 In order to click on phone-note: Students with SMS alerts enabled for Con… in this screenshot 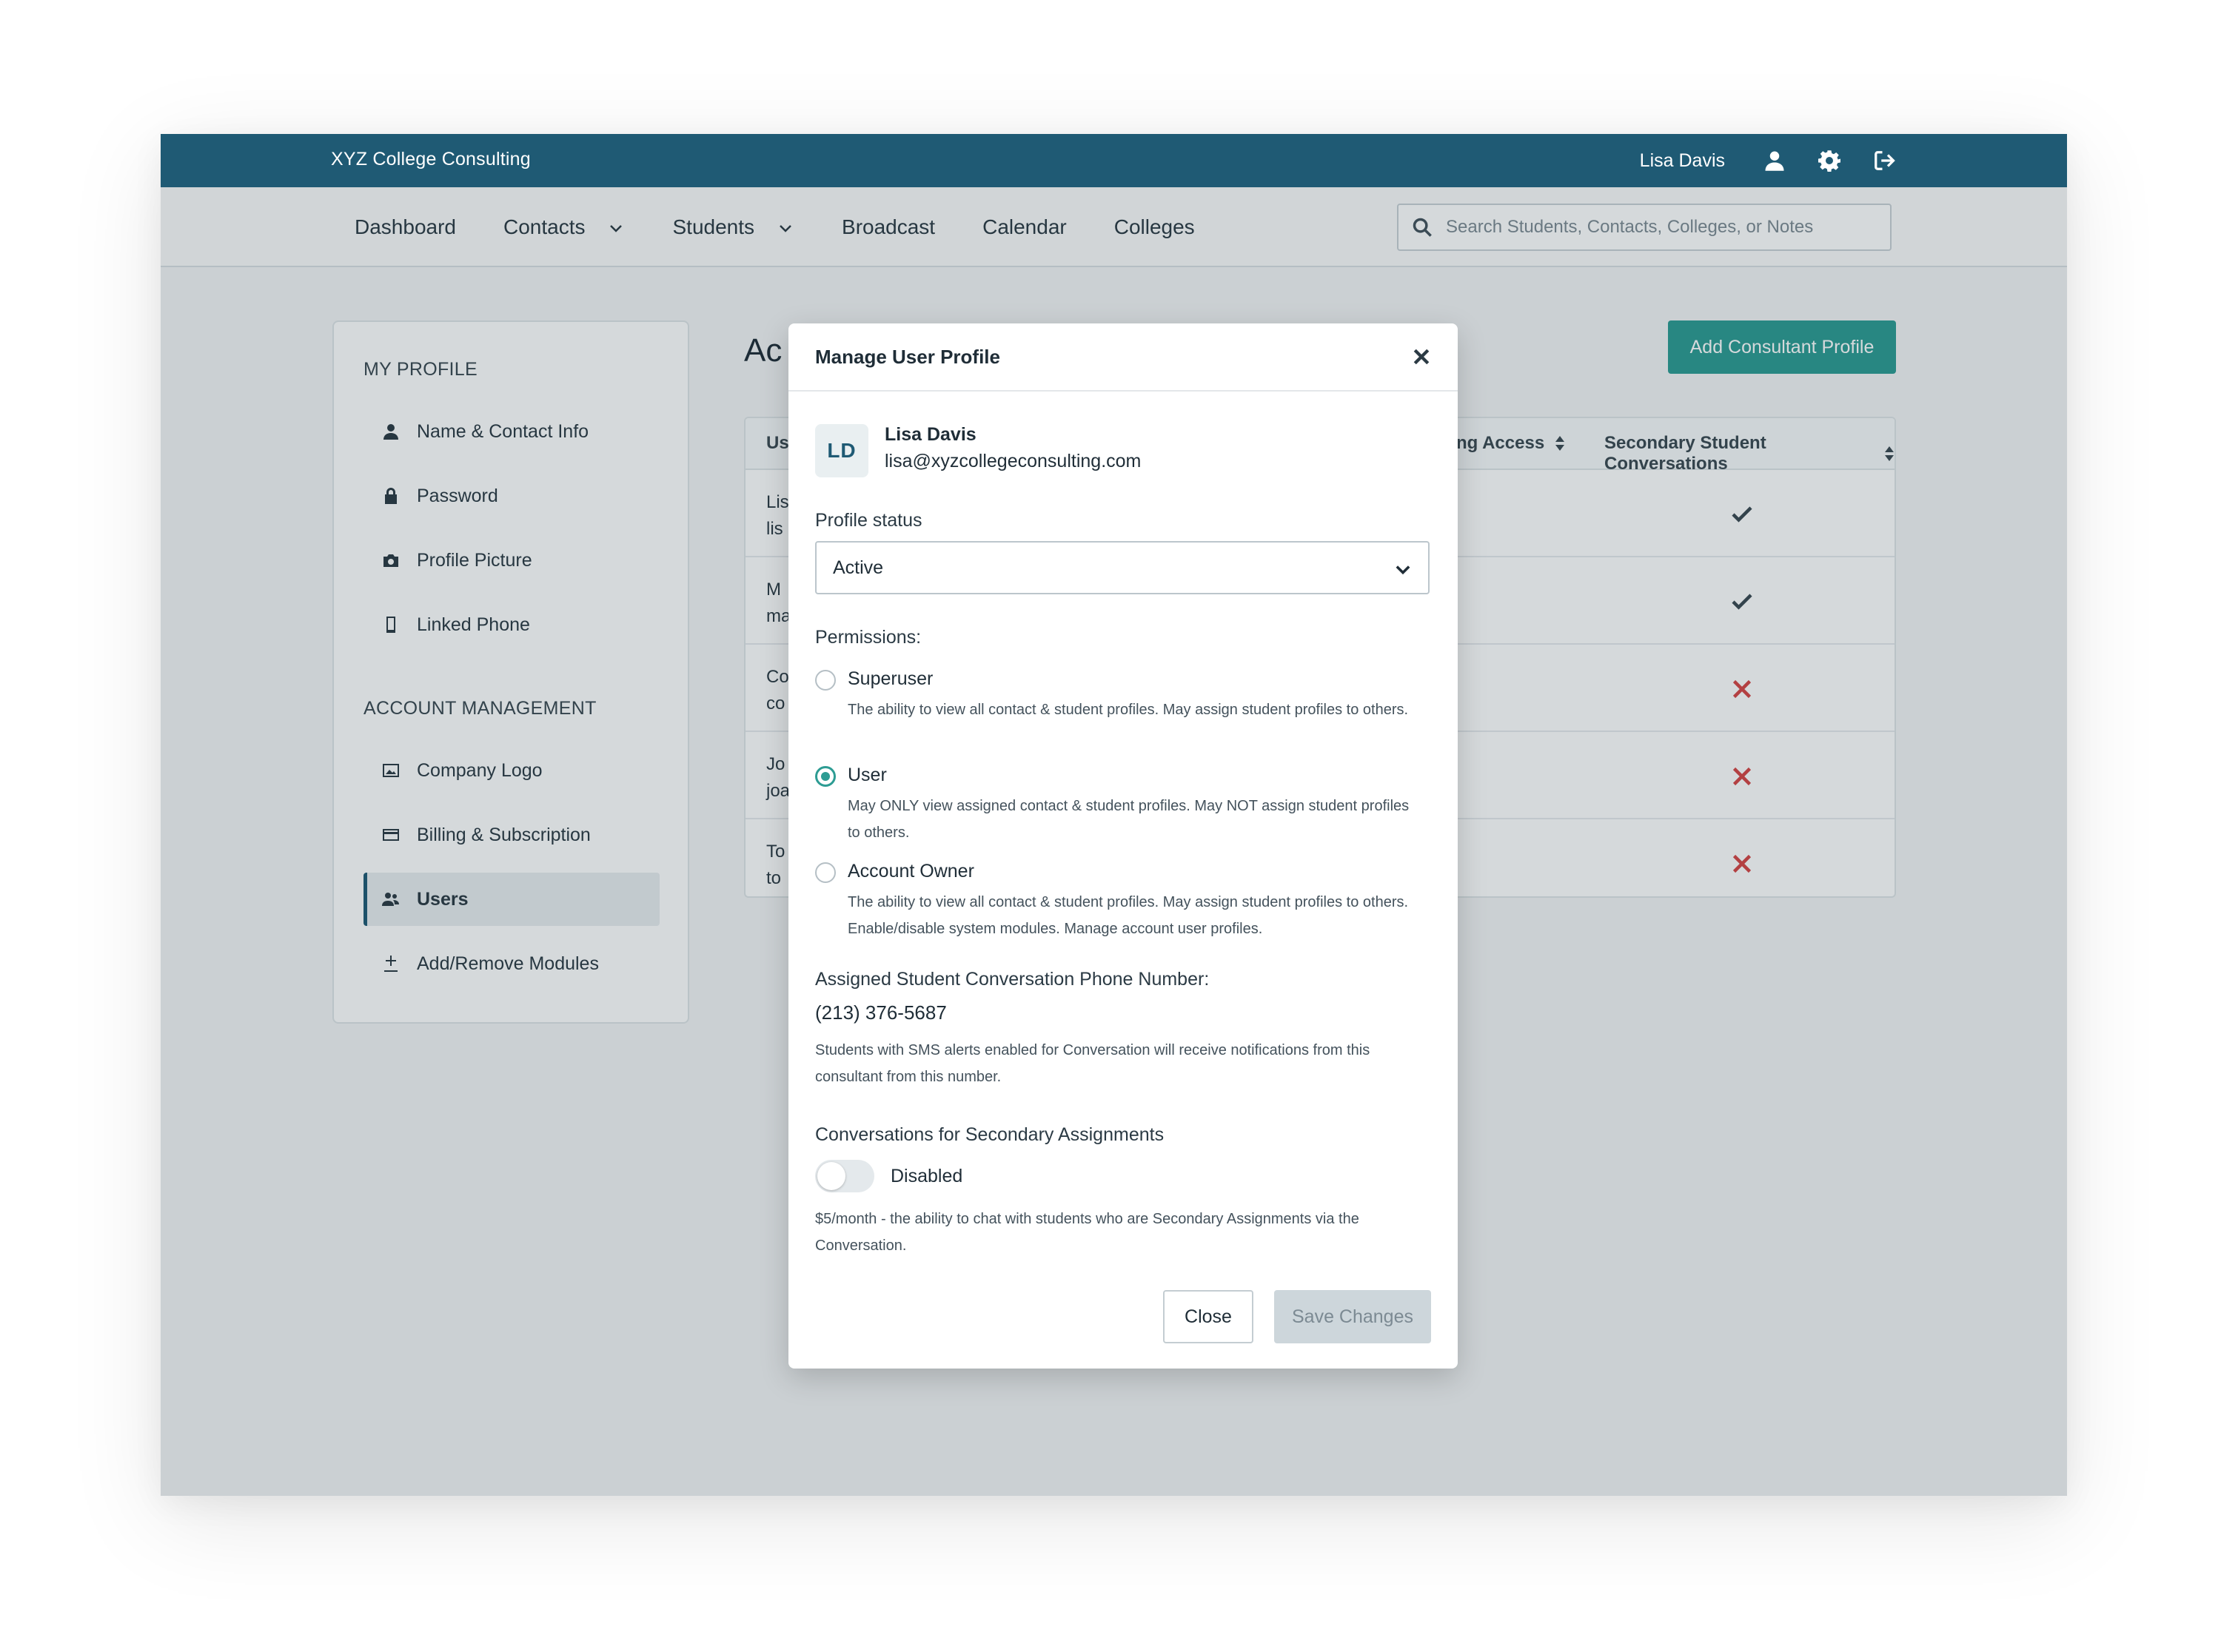, I will do `click(1092, 1063)`.